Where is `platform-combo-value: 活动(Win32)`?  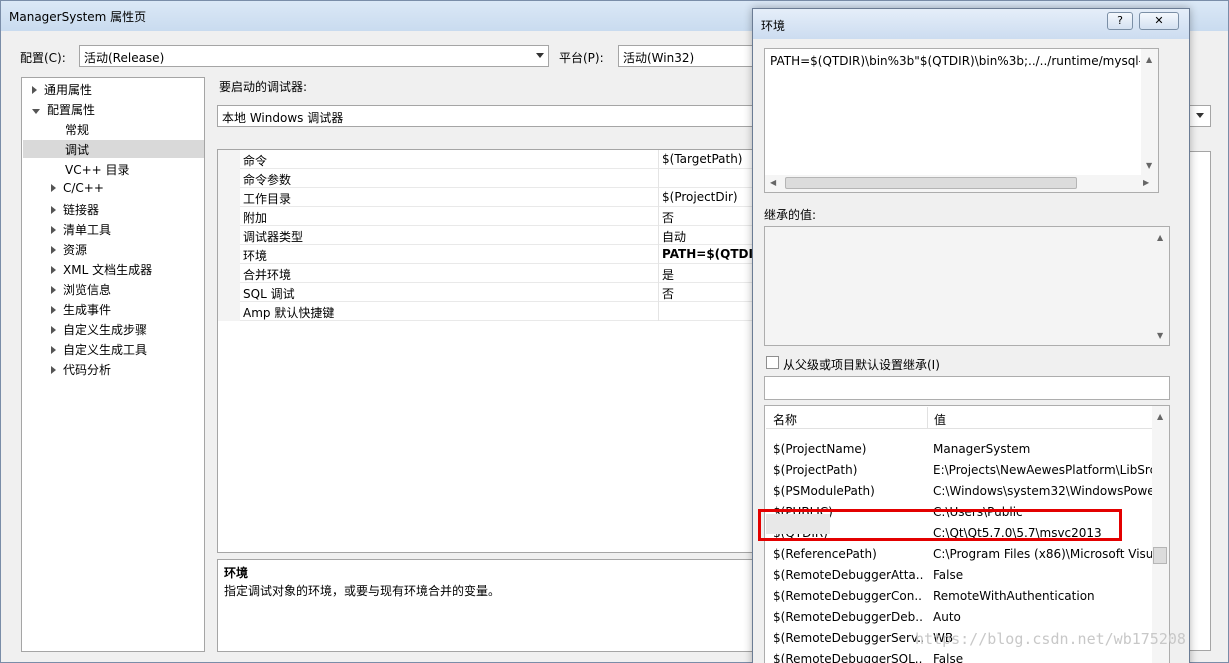
platform-combo-value: 活动(Win32) is located at coordinates (659, 58).